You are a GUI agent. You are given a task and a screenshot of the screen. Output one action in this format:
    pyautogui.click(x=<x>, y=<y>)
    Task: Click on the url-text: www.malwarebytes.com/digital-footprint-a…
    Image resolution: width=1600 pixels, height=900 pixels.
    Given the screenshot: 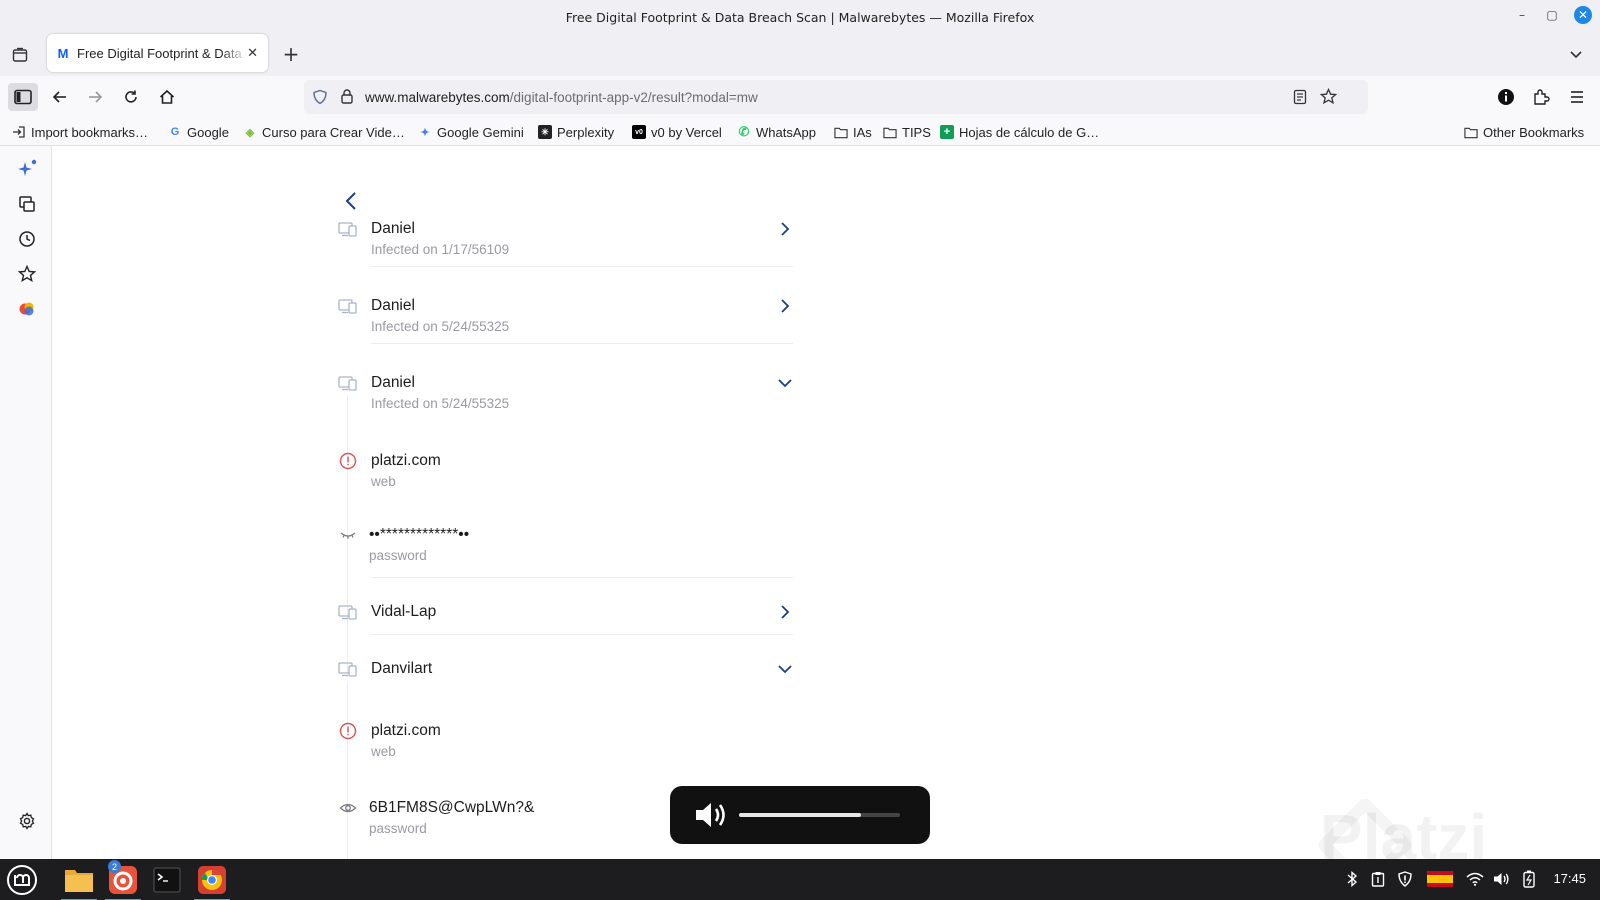 What is the action you would take?
    pyautogui.click(x=561, y=97)
    